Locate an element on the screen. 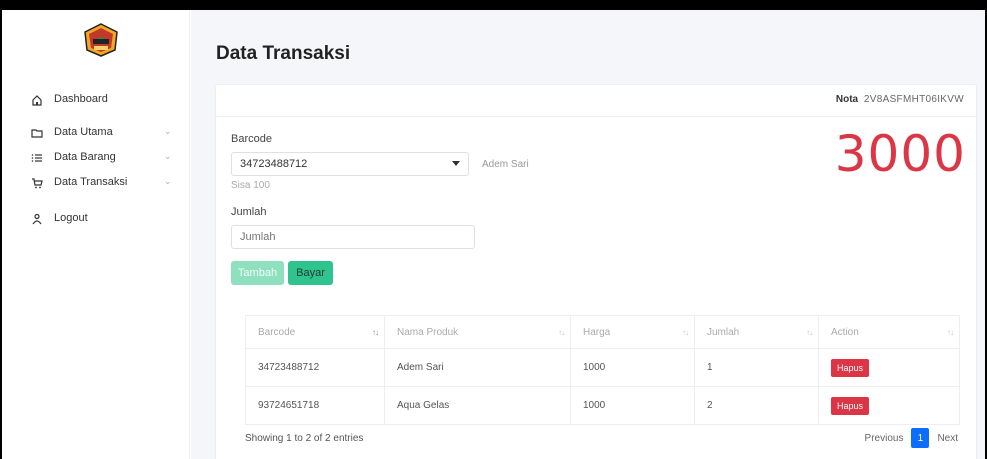 The height and width of the screenshot is (459, 987). cell-nama: Adem Sari is located at coordinates (477, 367).